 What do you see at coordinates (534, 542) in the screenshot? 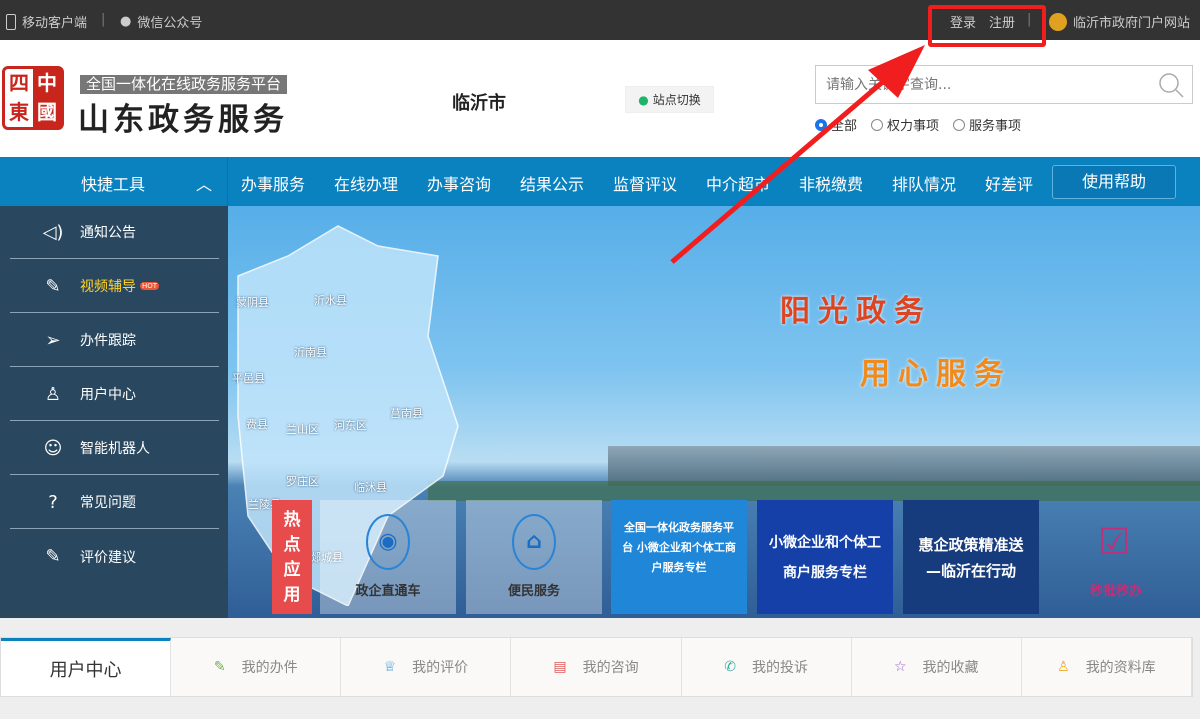
I see `house-icon: ⌂` at bounding box center [534, 542].